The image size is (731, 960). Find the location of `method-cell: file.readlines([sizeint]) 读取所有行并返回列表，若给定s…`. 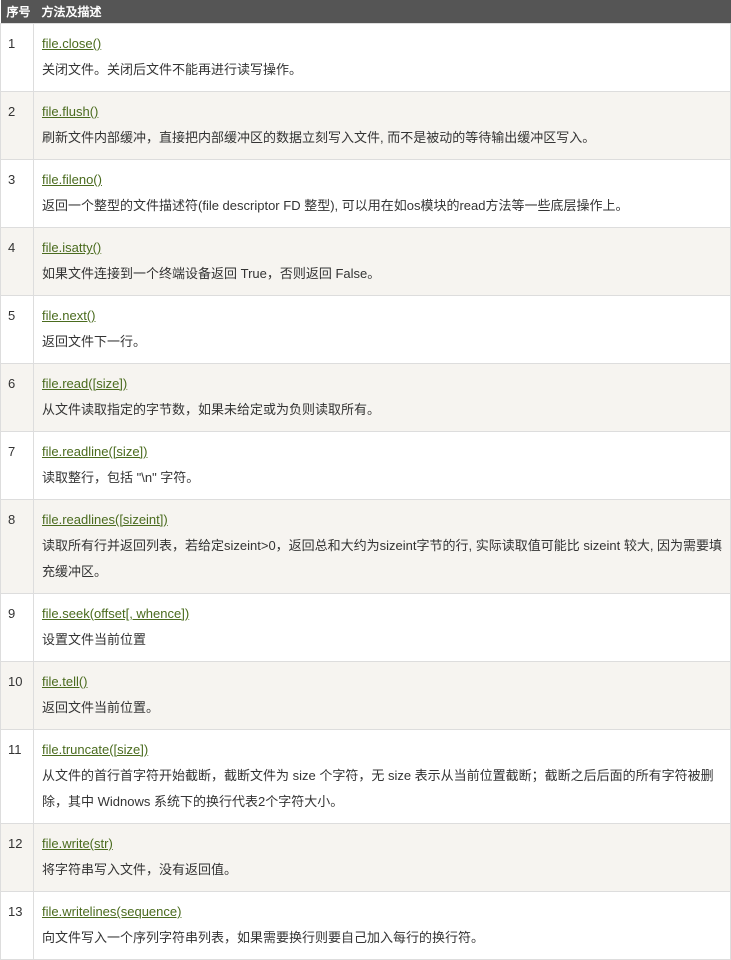

method-cell: file.readlines([sizeint]) 读取所有行并返回列表，若给定s… is located at coordinates (382, 546).